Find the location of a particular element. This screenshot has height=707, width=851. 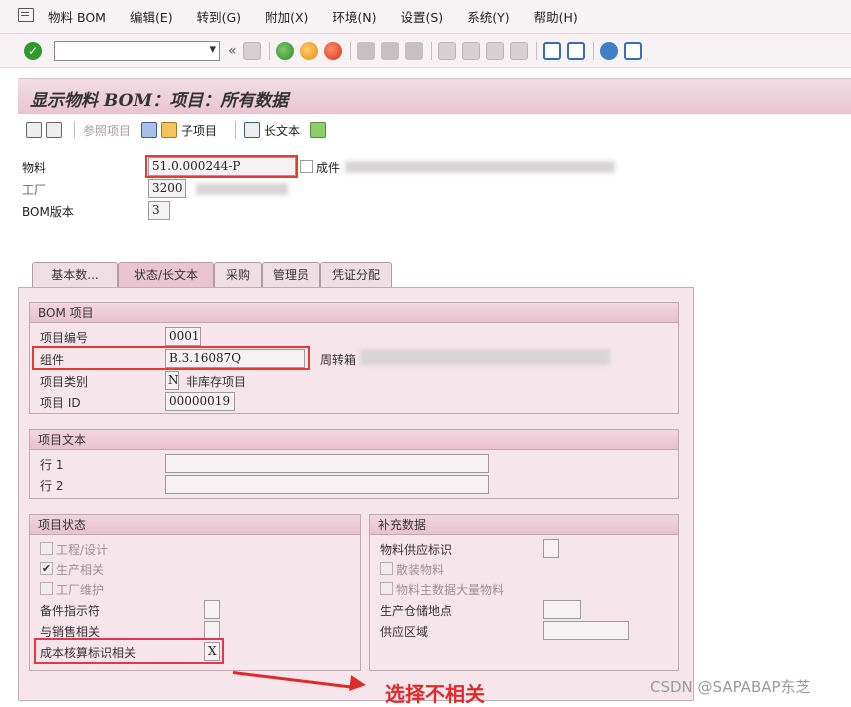

plant-field: 3200 is located at coordinates (167, 188).